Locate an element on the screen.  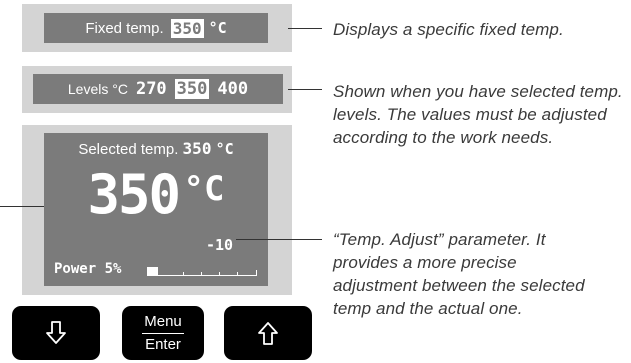
selected-temp-value: 350 is located at coordinates (197, 148).